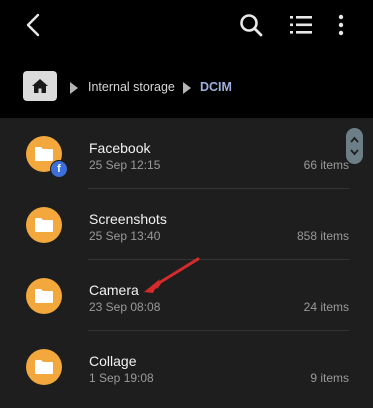 This screenshot has height=408, width=373. Describe the element at coordinates (125, 307) in the screenshot. I see `folder-date: 23 Sep 08:08` at that location.